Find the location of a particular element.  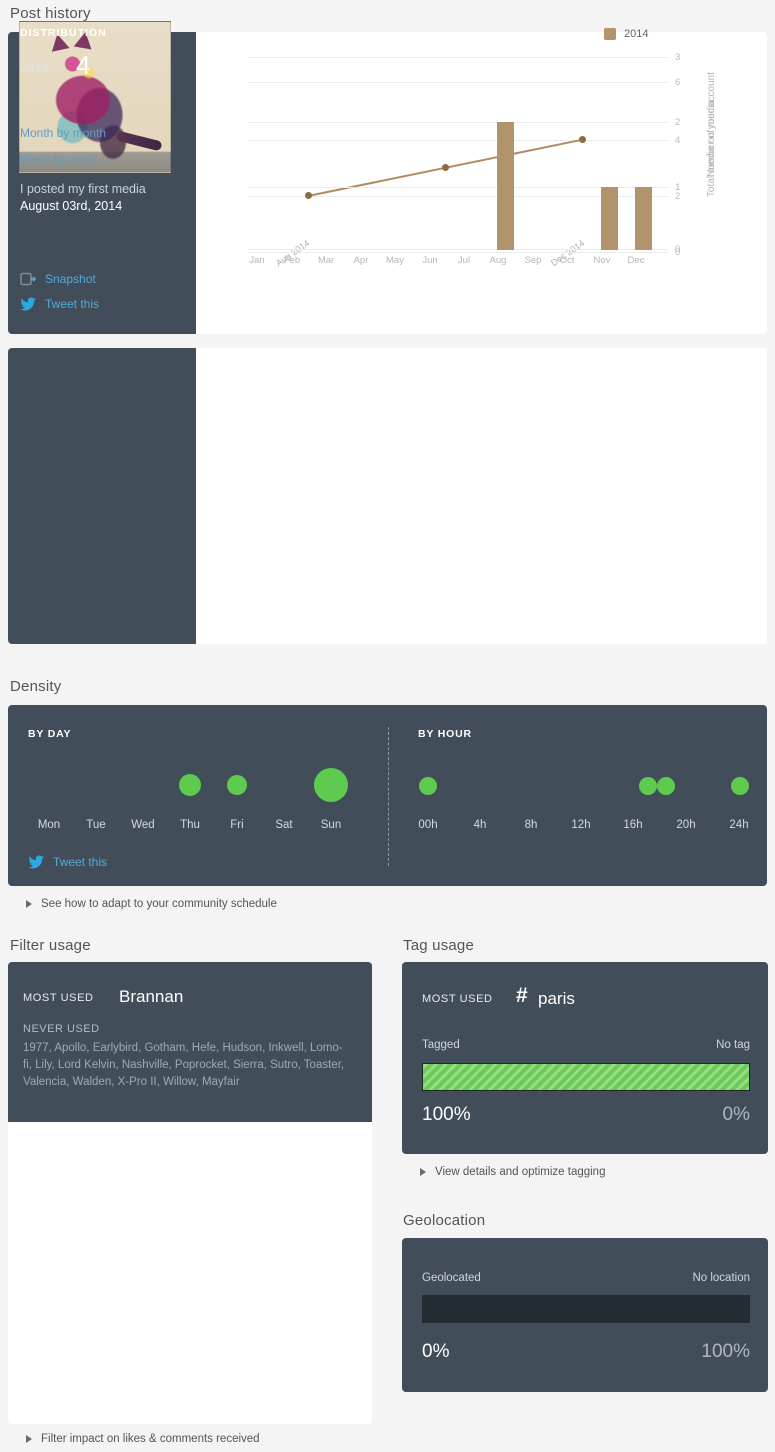

distribution-count: 4 is located at coordinates (83, 65).